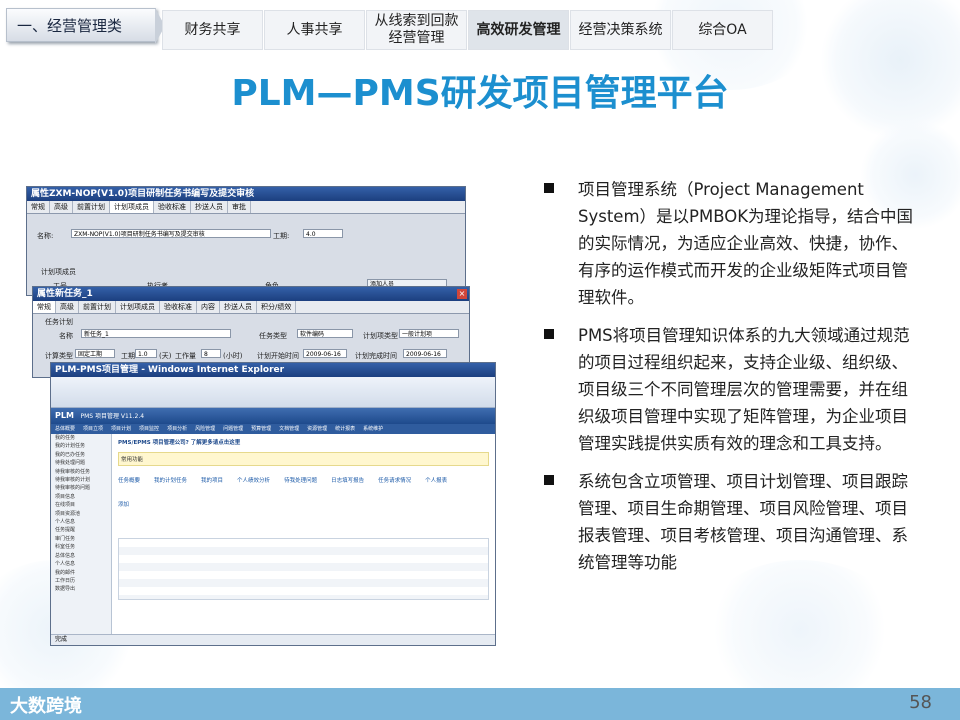  What do you see at coordinates (83, 530) in the screenshot?
I see `sidebar-item: 任务提醒` at bounding box center [83, 530].